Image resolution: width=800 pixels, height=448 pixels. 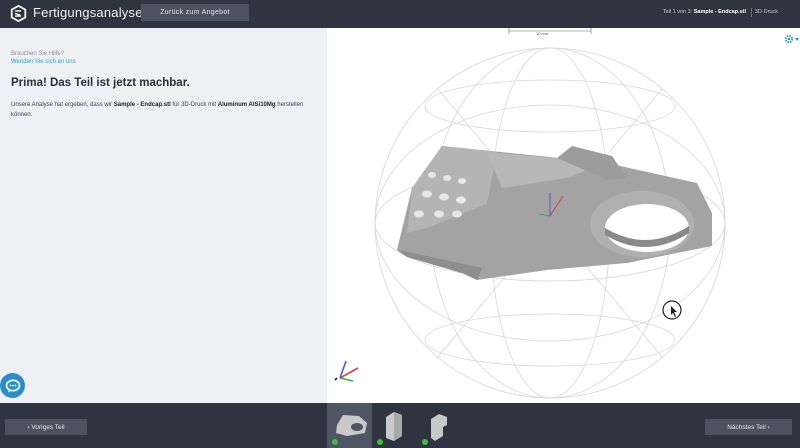 I want to click on desc-material: Aluminum AlSi10Mg, so click(x=246, y=105).